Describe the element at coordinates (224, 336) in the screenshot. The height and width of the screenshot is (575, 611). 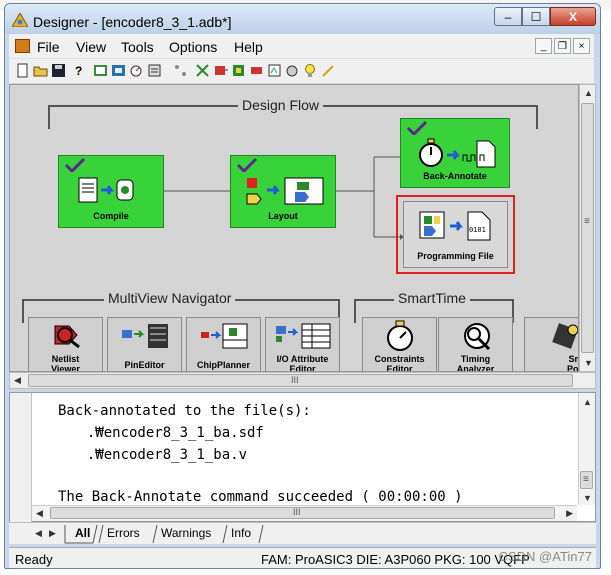
I see `chip-planner-icon` at that location.